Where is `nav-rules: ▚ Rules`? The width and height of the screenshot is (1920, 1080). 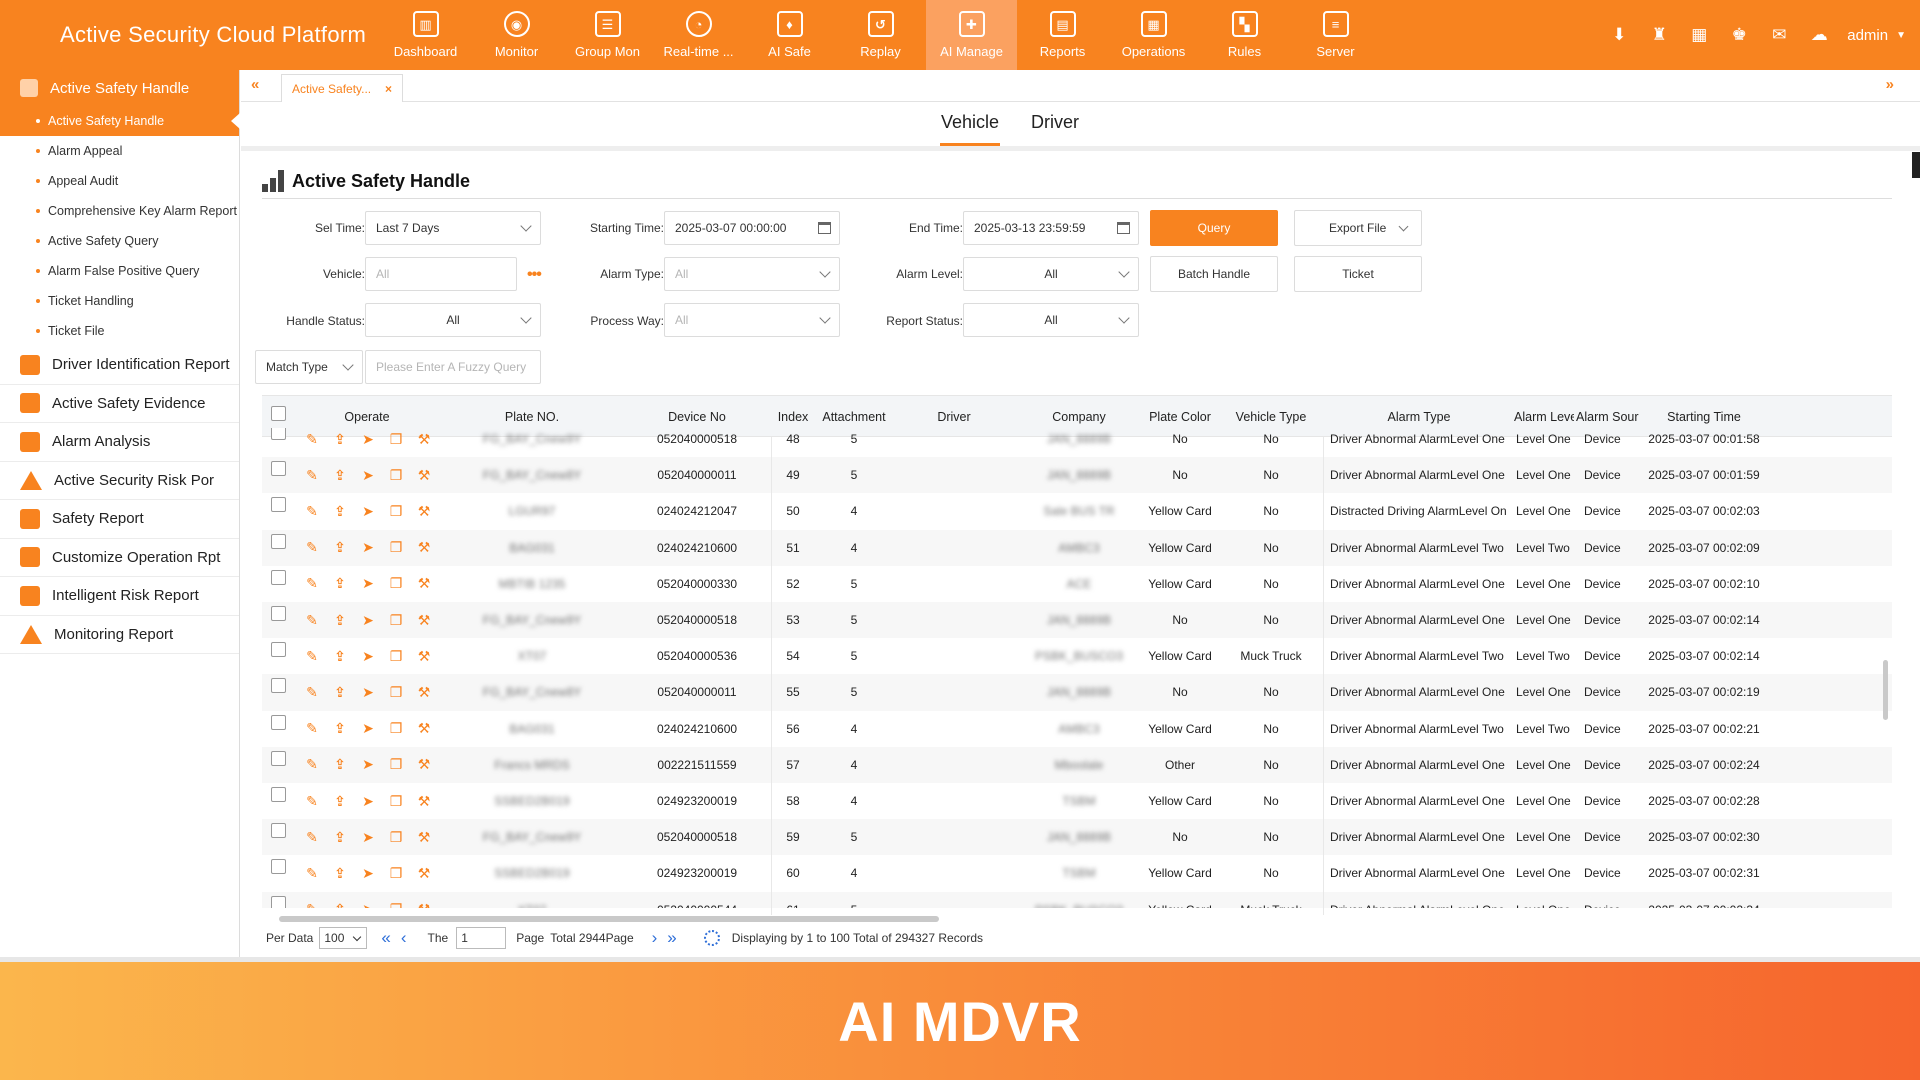
nav-rules: ▚ Rules is located at coordinates (1244, 35).